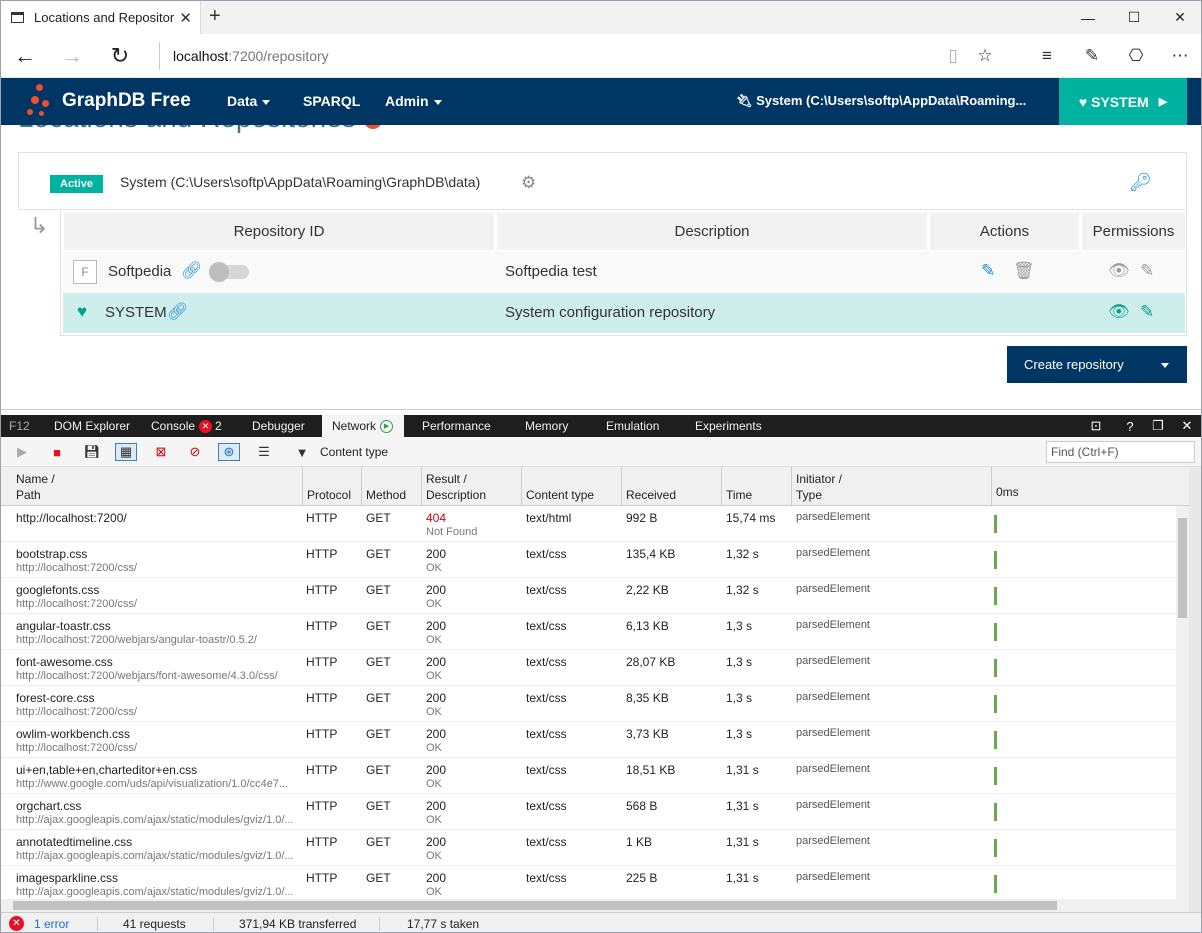 Image resolution: width=1202 pixels, height=933 pixels. I want to click on column-time: Time, so click(757, 486).